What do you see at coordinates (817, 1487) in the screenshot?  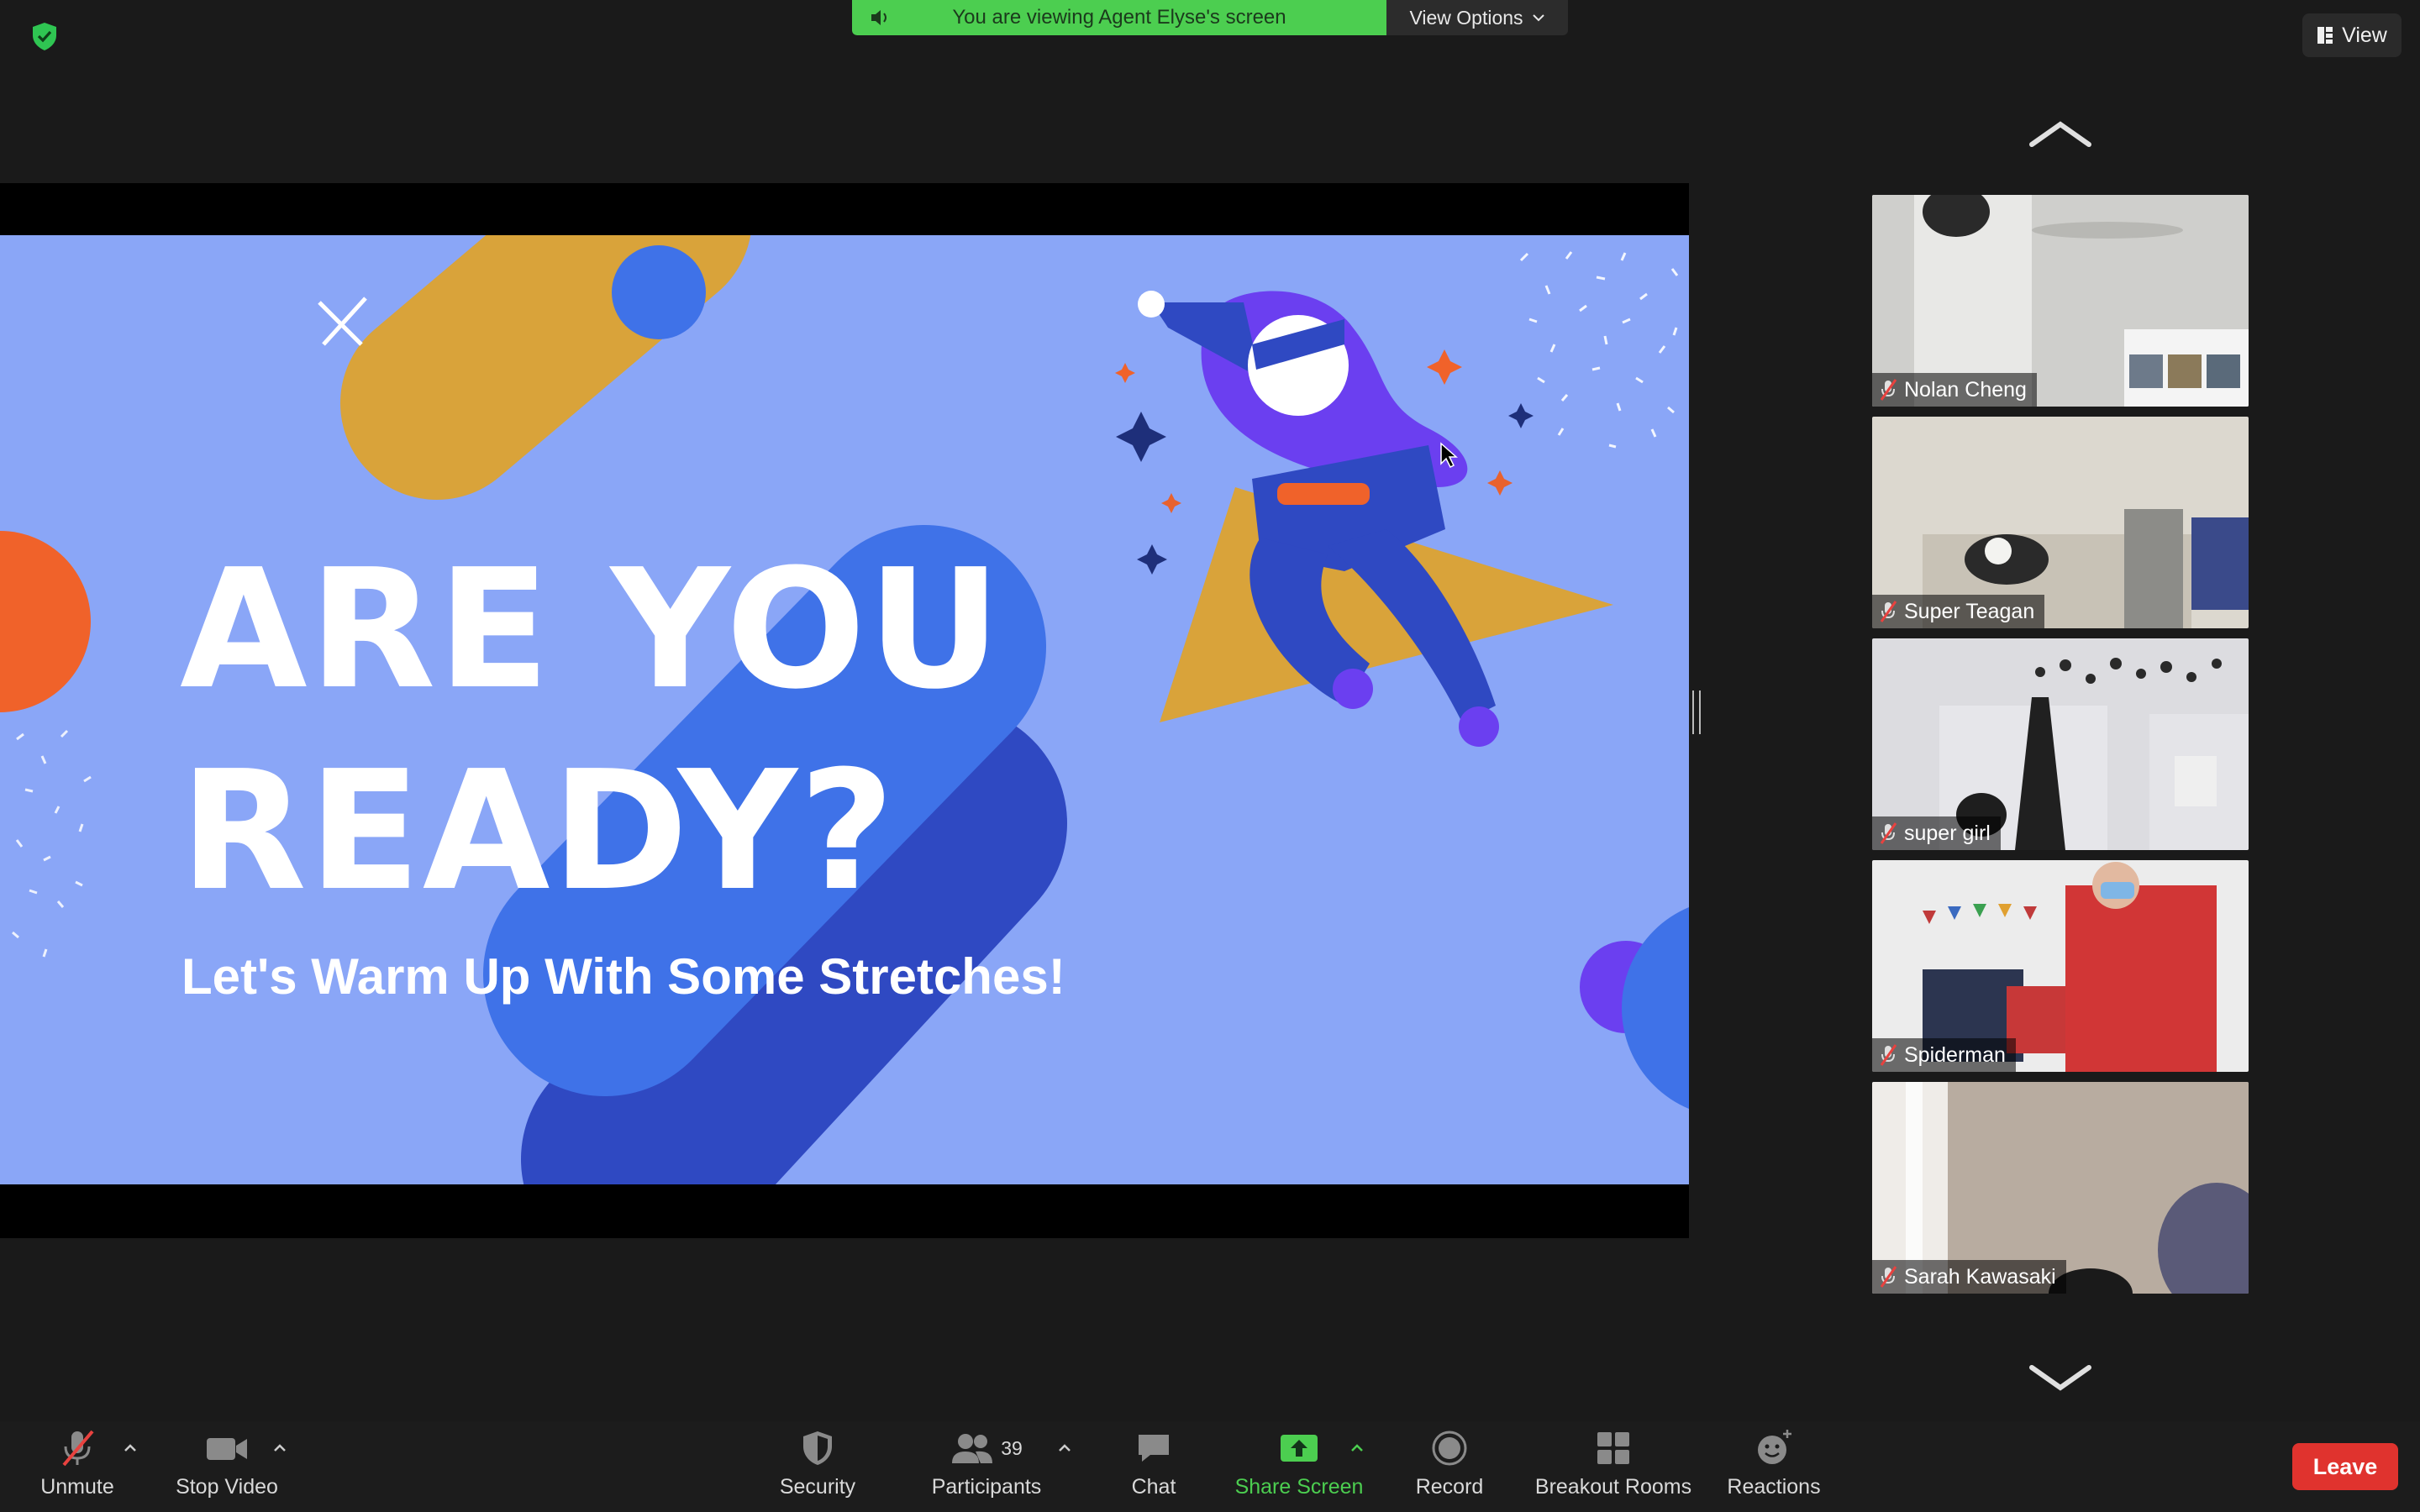 I see `security-label: Security` at bounding box center [817, 1487].